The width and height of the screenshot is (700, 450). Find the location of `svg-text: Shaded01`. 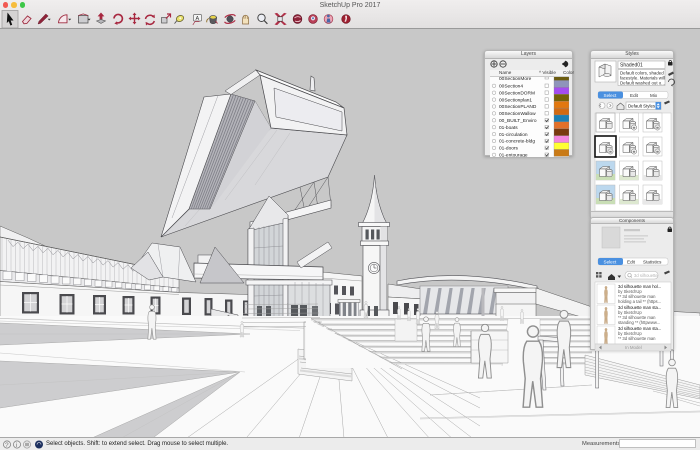

svg-text: Shaded01 is located at coordinates (631, 66).